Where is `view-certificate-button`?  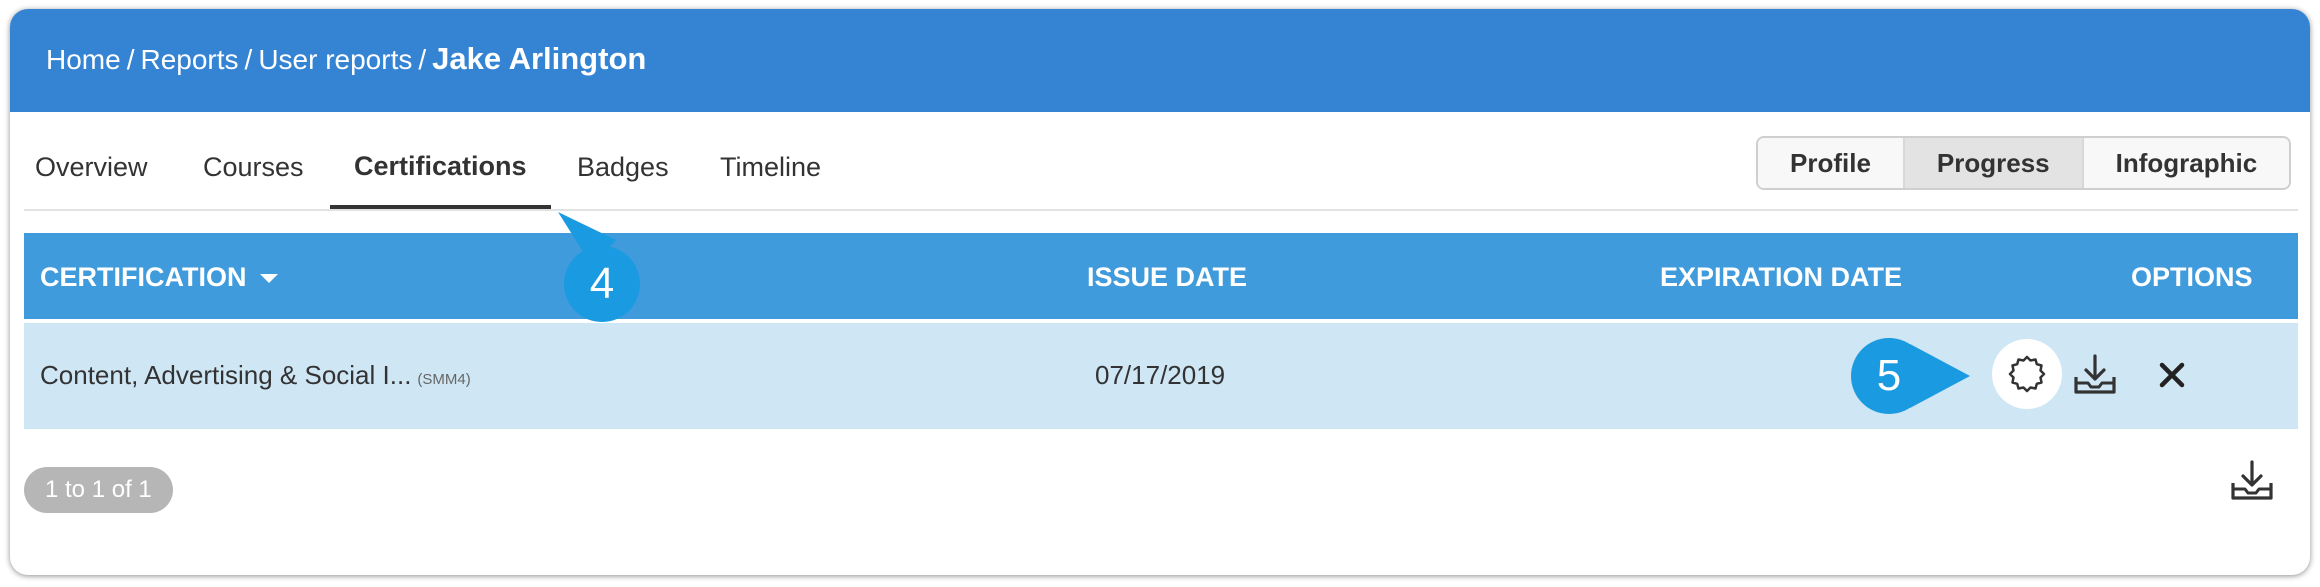 view-certificate-button is located at coordinates (2027, 374).